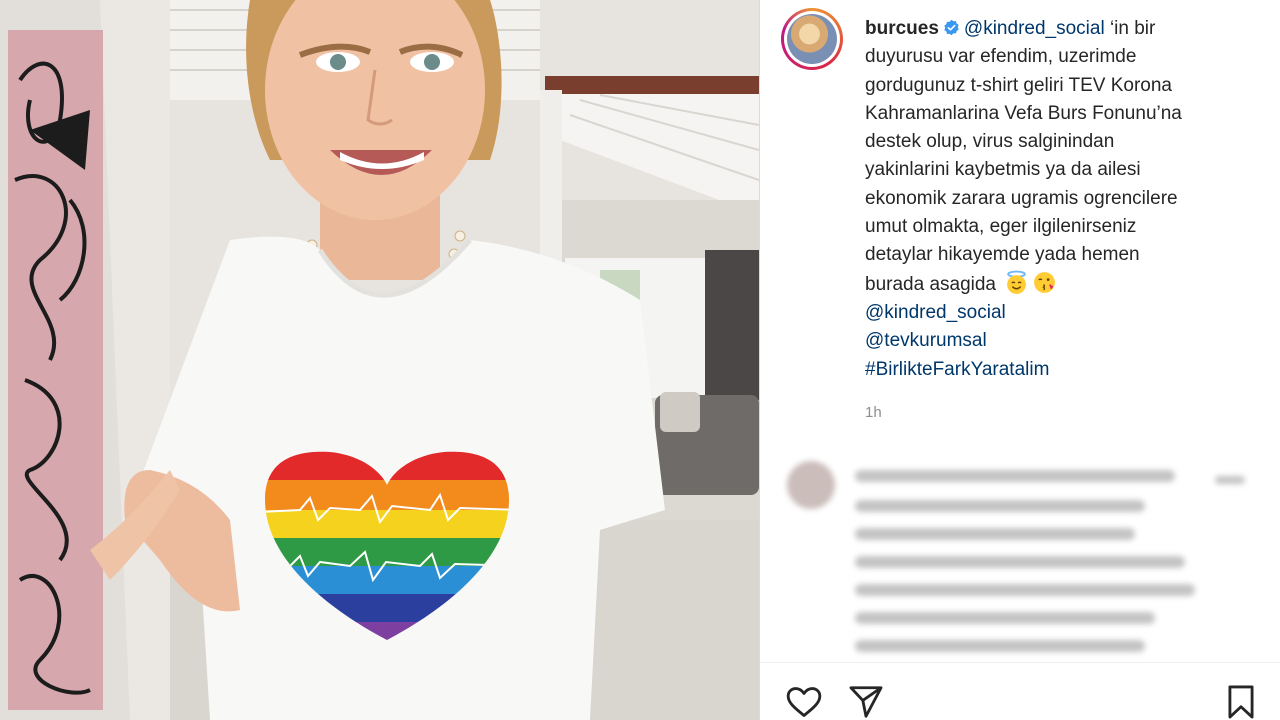  What do you see at coordinates (1130, 28) in the screenshot?
I see `caption-text: ‘in bir` at bounding box center [1130, 28].